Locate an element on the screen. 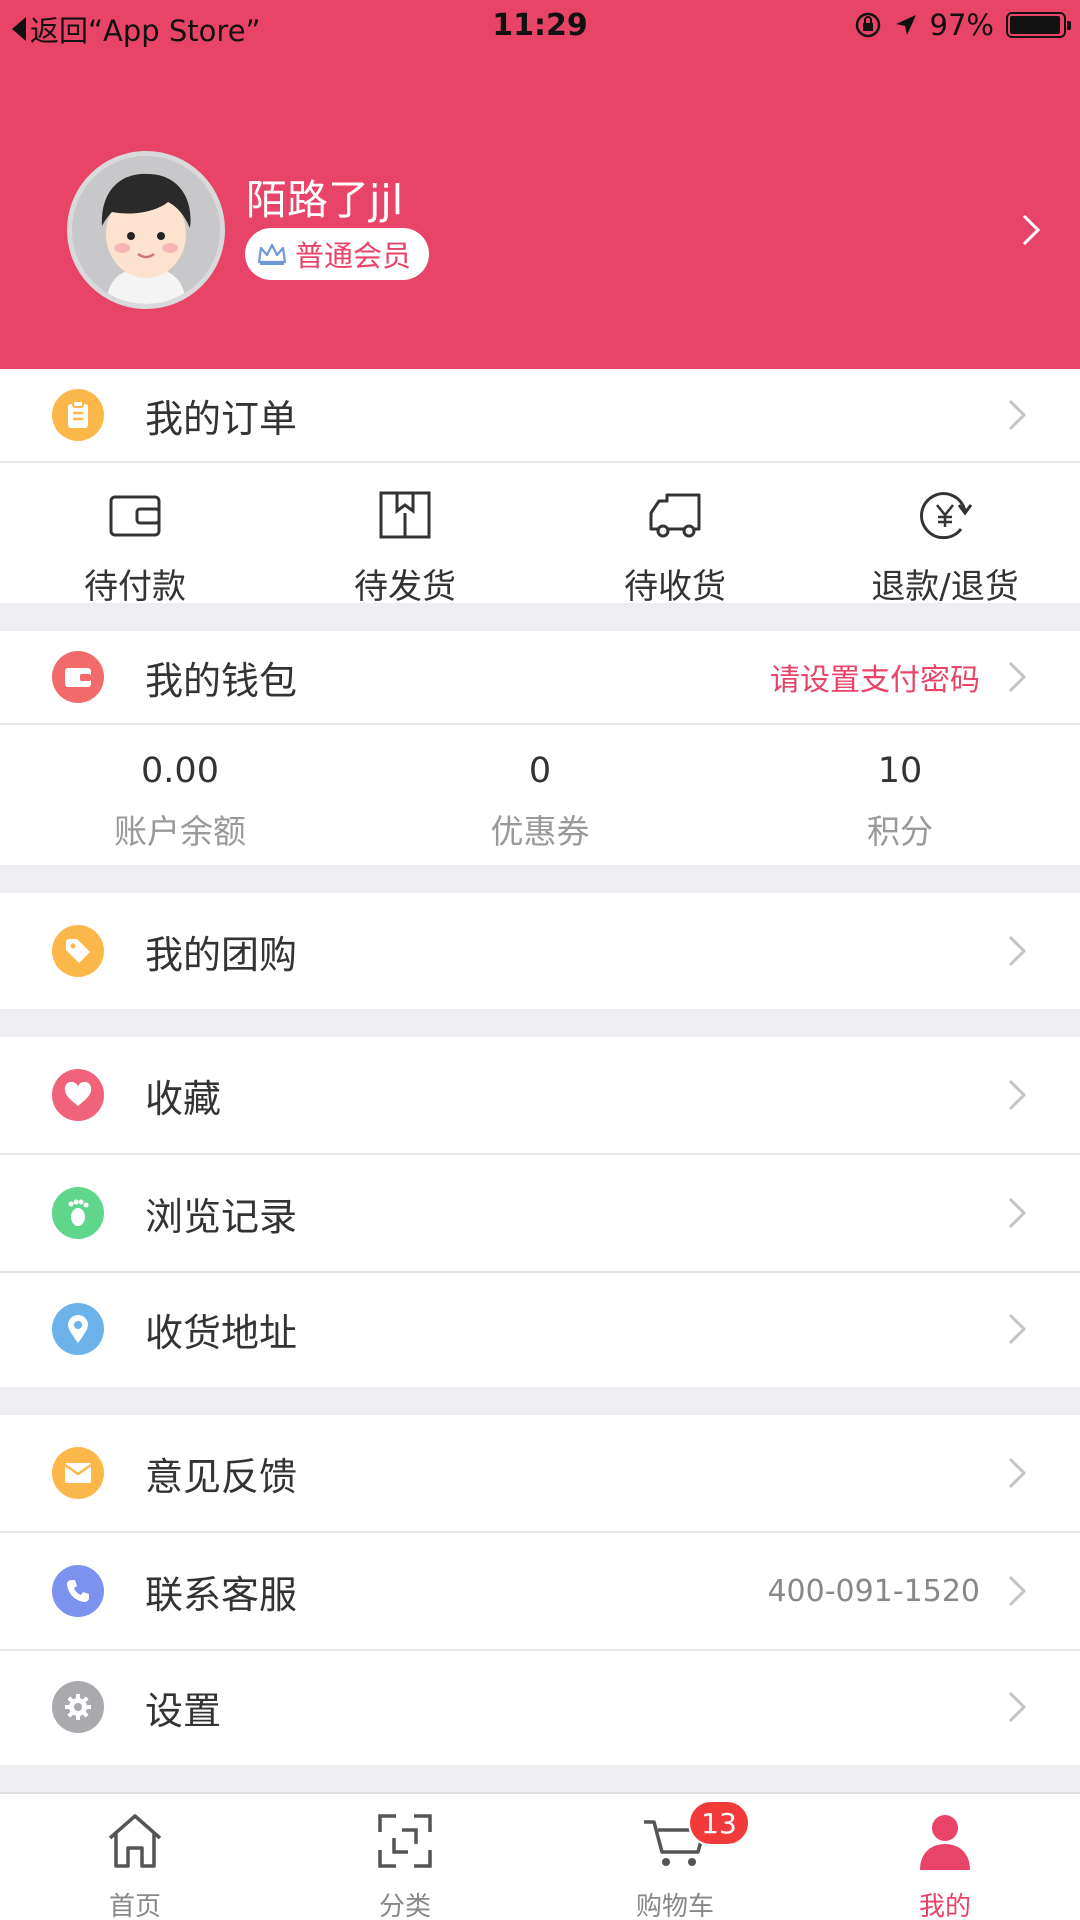 This screenshot has height=1920, width=1080. my-orders-label: 我的订单 is located at coordinates (221, 418).